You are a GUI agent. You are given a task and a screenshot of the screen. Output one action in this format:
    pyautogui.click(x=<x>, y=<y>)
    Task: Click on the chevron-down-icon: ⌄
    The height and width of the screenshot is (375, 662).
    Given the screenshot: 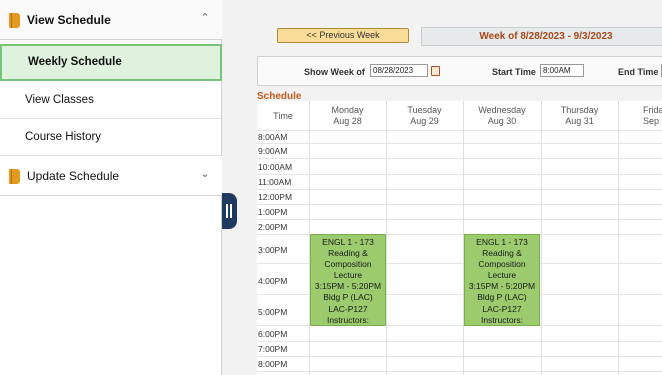 What is the action you would take?
    pyautogui.click(x=205, y=174)
    